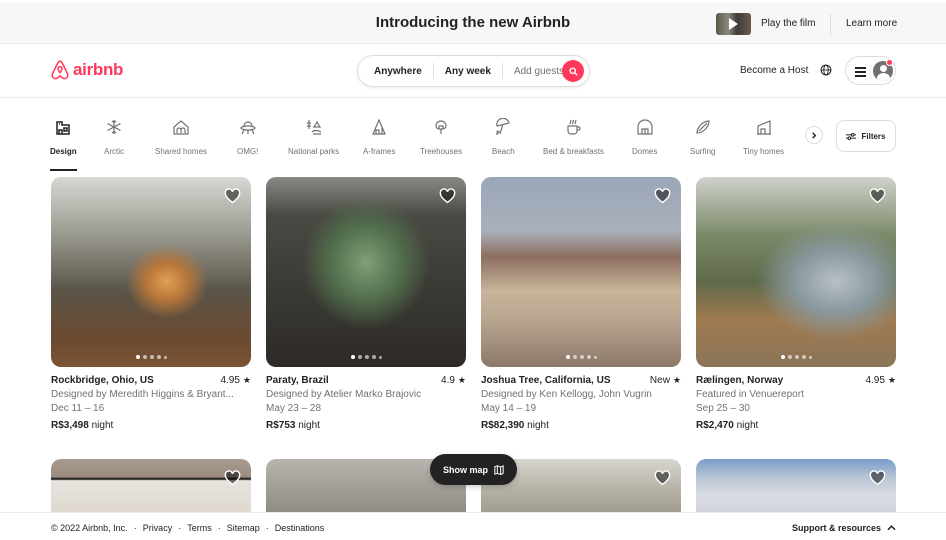 Image resolution: width=946 pixels, height=540 pixels. What do you see at coordinates (63, 144) in the screenshot?
I see `category-design: Design` at bounding box center [63, 144].